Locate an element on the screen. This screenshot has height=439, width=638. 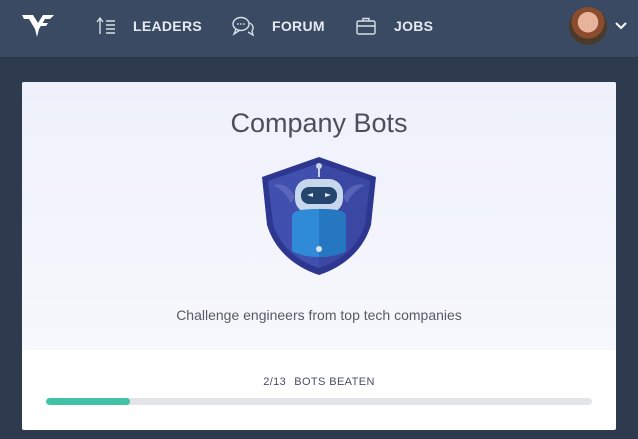
progress-bar is located at coordinates (319, 401).